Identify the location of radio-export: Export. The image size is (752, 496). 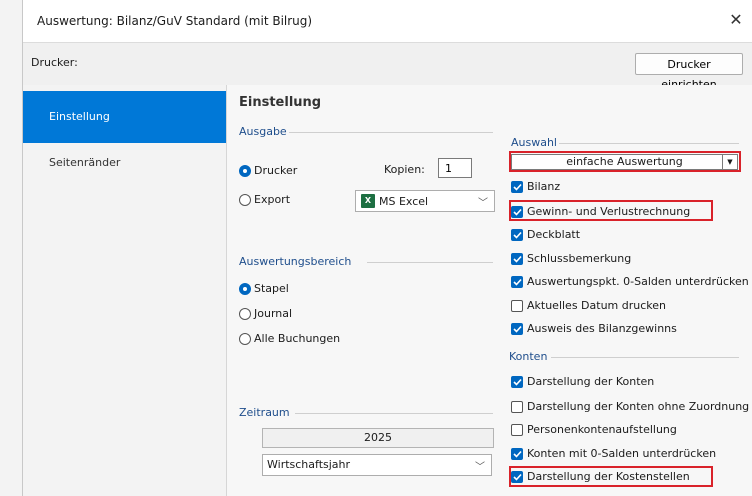
(264, 199).